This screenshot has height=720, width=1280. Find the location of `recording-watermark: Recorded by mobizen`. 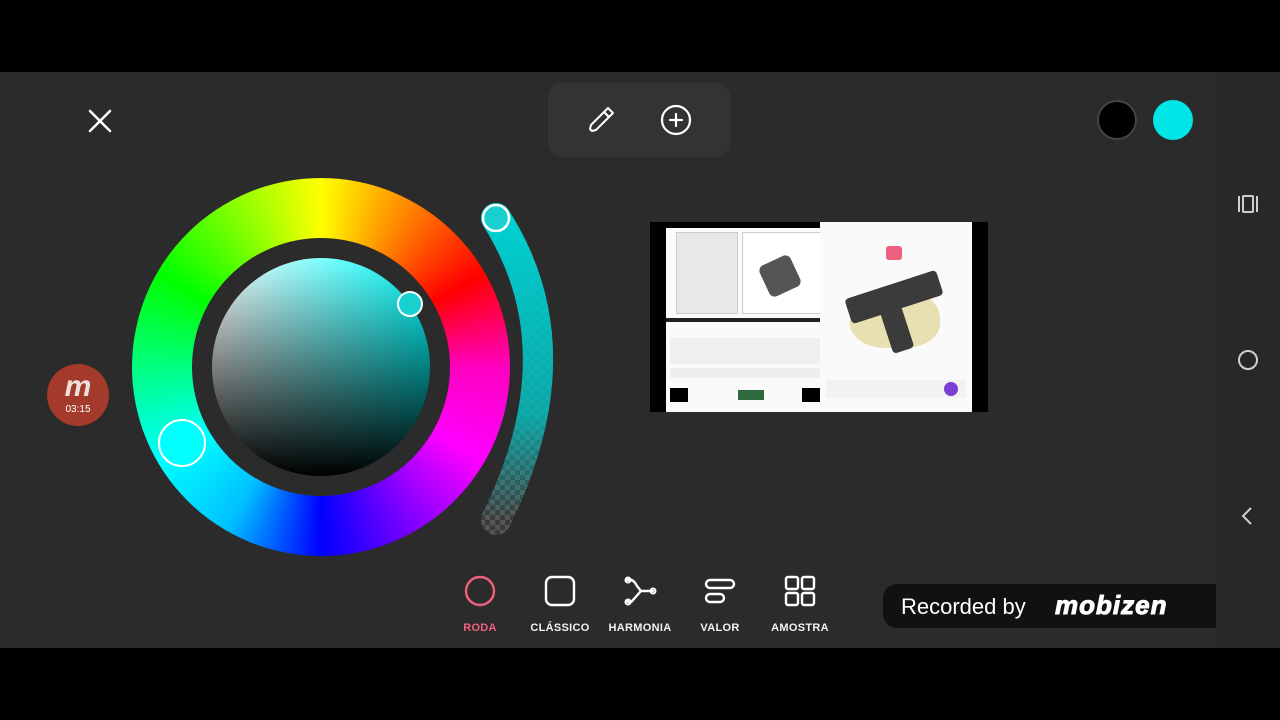

recording-watermark: Recorded by mobizen is located at coordinates (1060, 606).